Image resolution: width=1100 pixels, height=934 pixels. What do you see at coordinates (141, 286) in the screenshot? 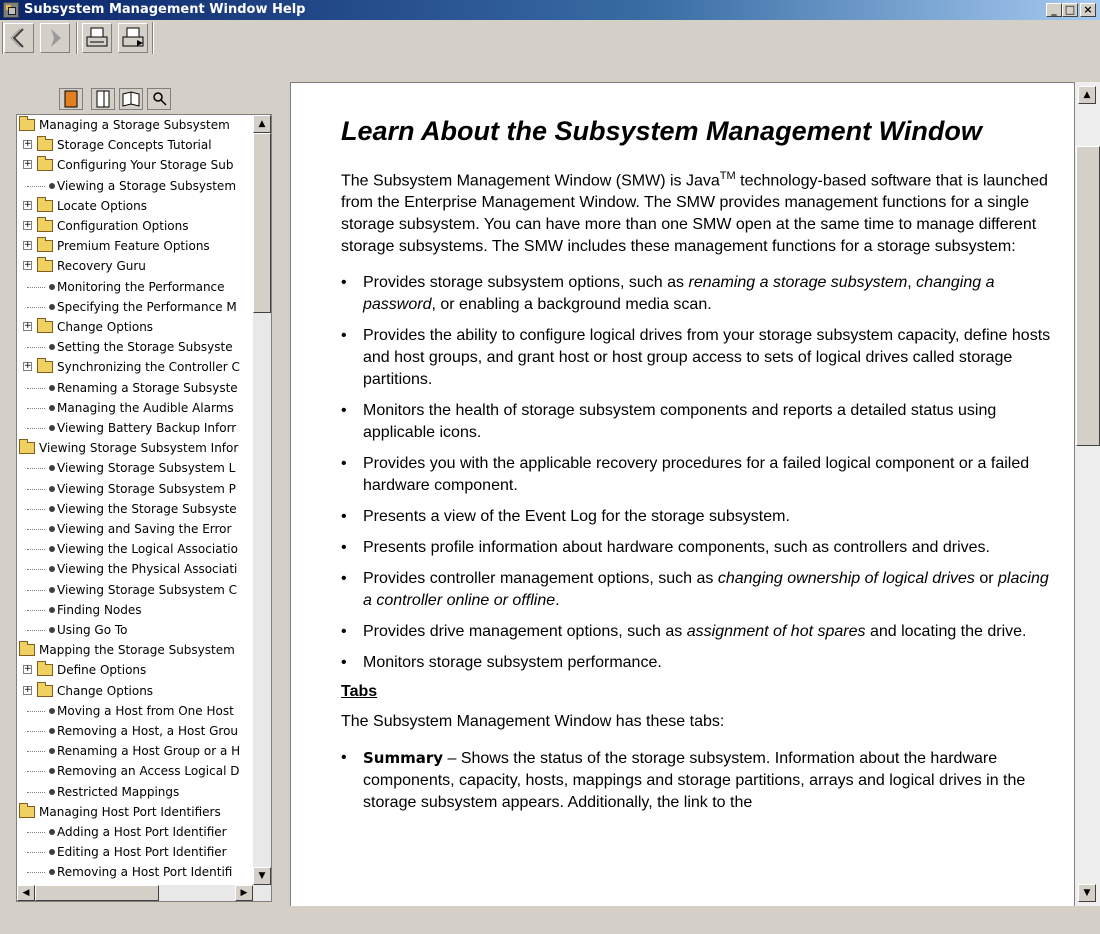
I see `tree-item-label: Monitoring the Performance` at bounding box center [141, 286].